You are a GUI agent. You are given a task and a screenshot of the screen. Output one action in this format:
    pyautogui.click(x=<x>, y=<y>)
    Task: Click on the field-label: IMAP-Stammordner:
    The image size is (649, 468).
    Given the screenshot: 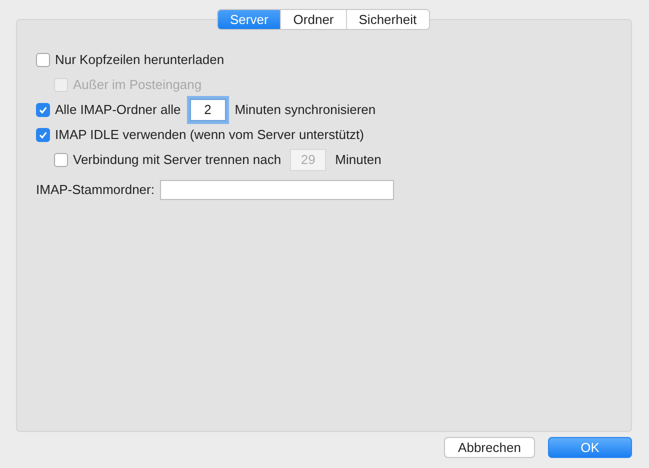 What is the action you would take?
    pyautogui.click(x=95, y=189)
    